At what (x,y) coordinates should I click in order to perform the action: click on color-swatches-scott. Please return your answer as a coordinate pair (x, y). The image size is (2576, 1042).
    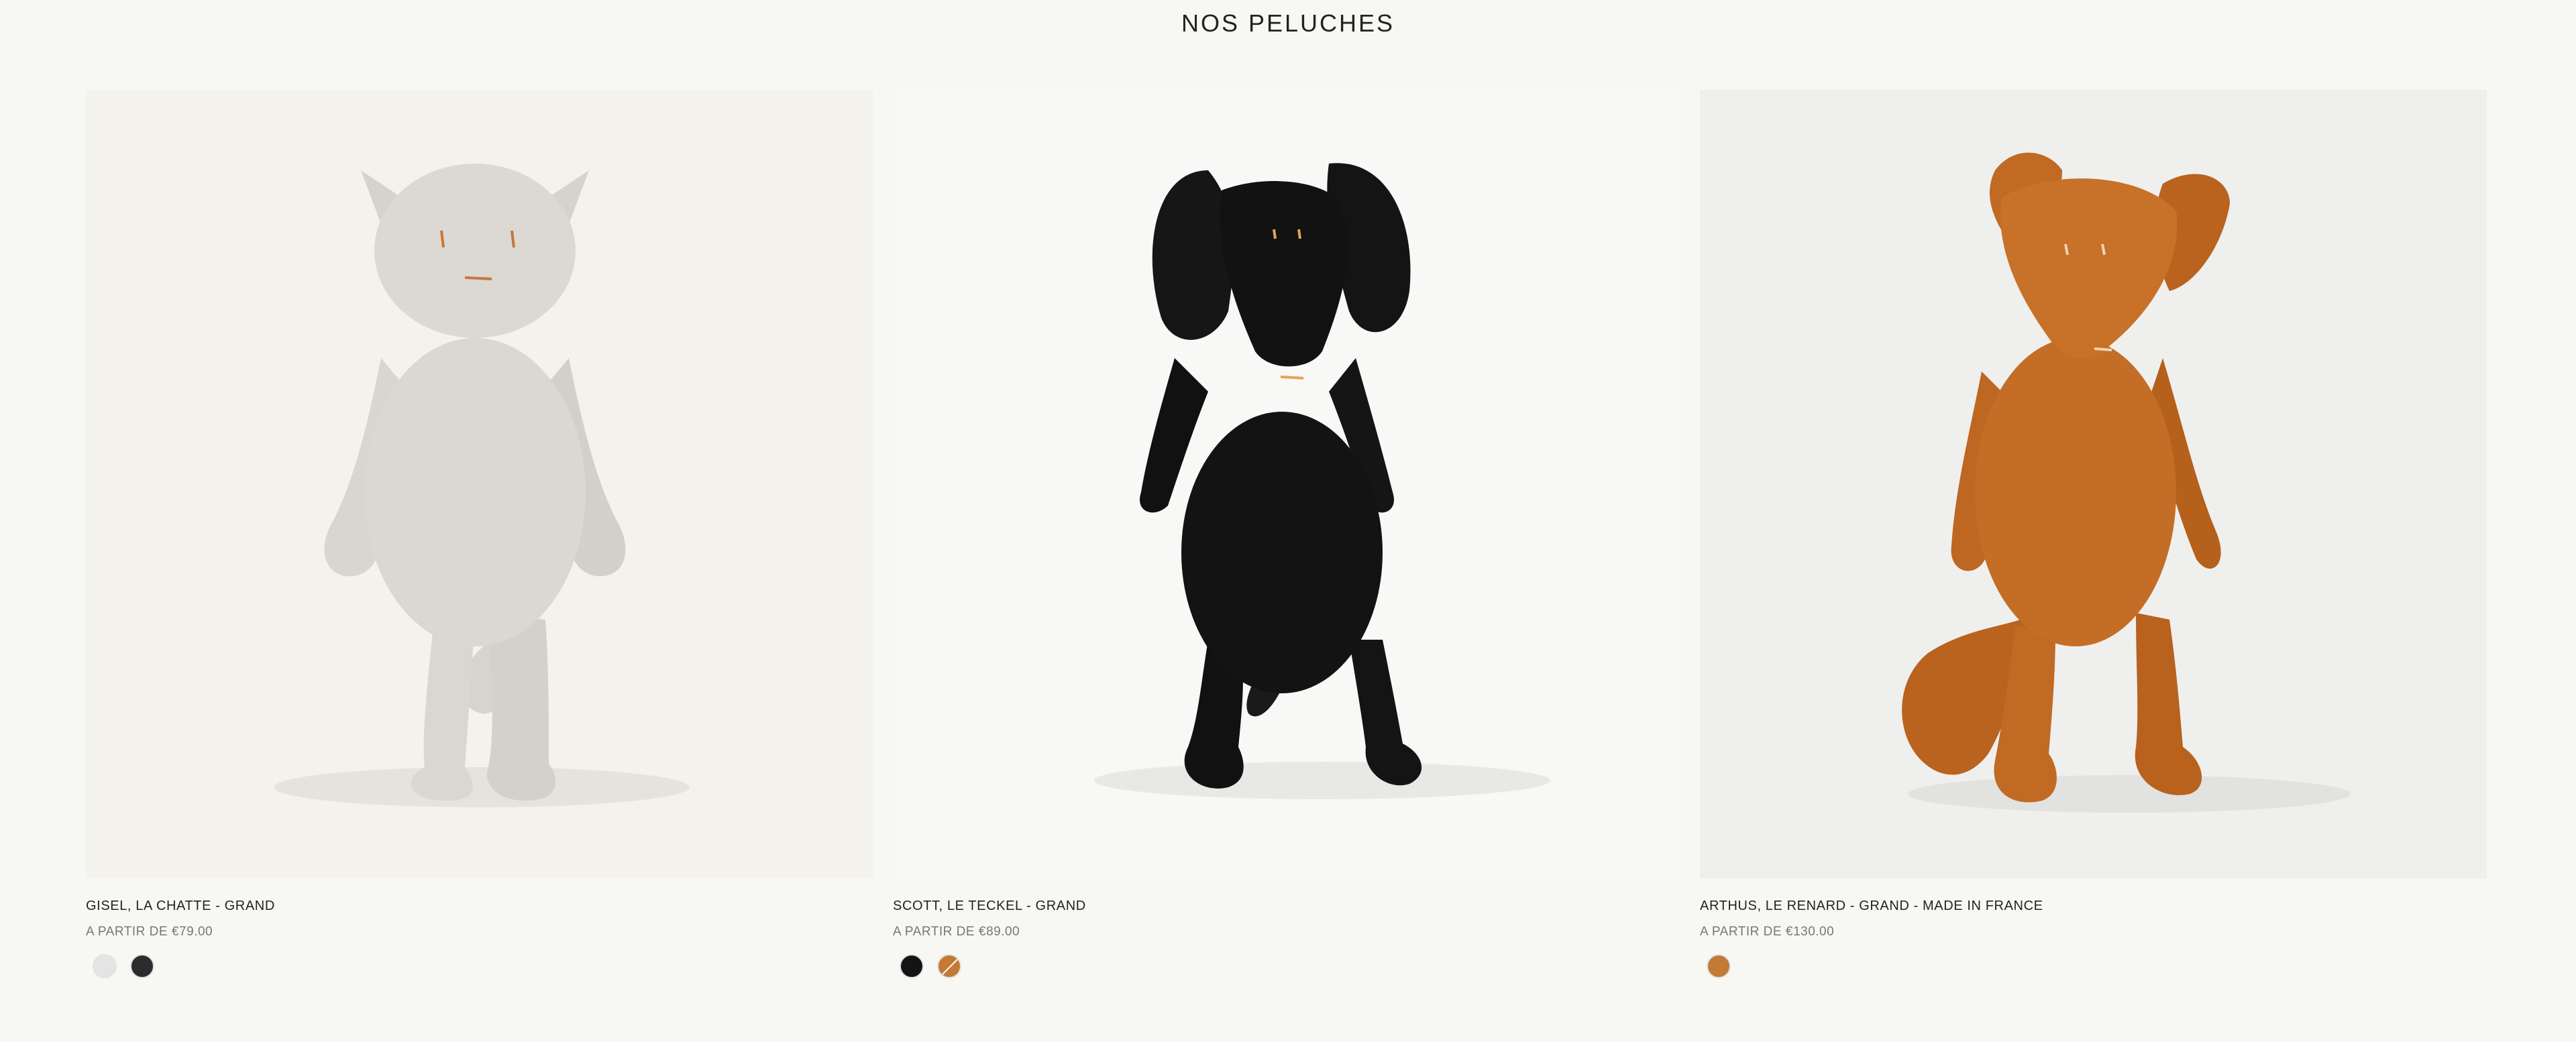
    Looking at the image, I should click on (1286, 966).